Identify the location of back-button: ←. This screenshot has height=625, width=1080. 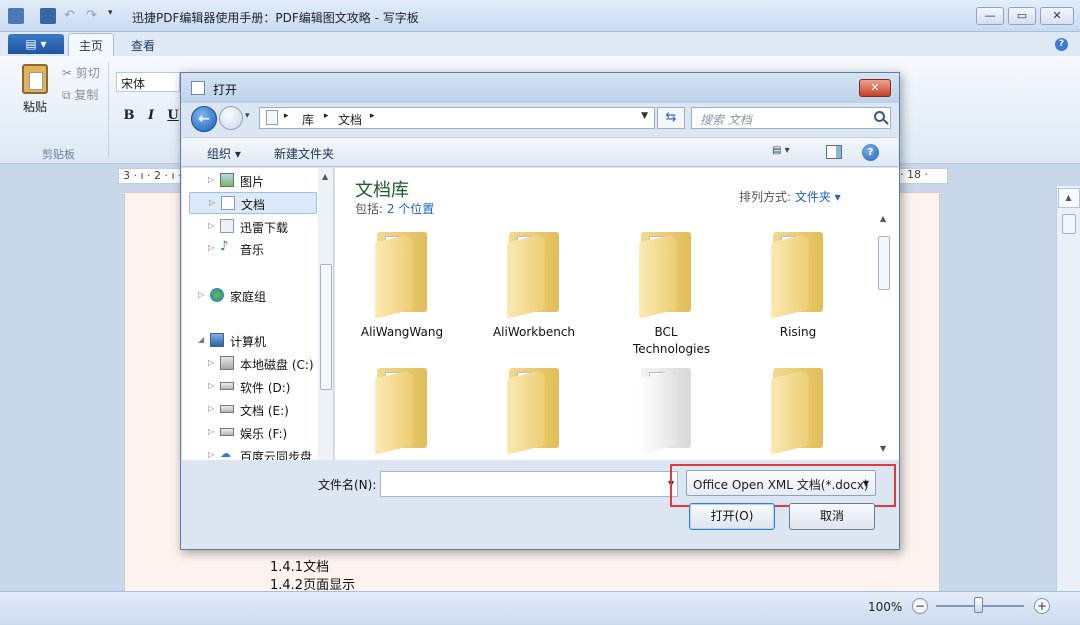
(204, 119).